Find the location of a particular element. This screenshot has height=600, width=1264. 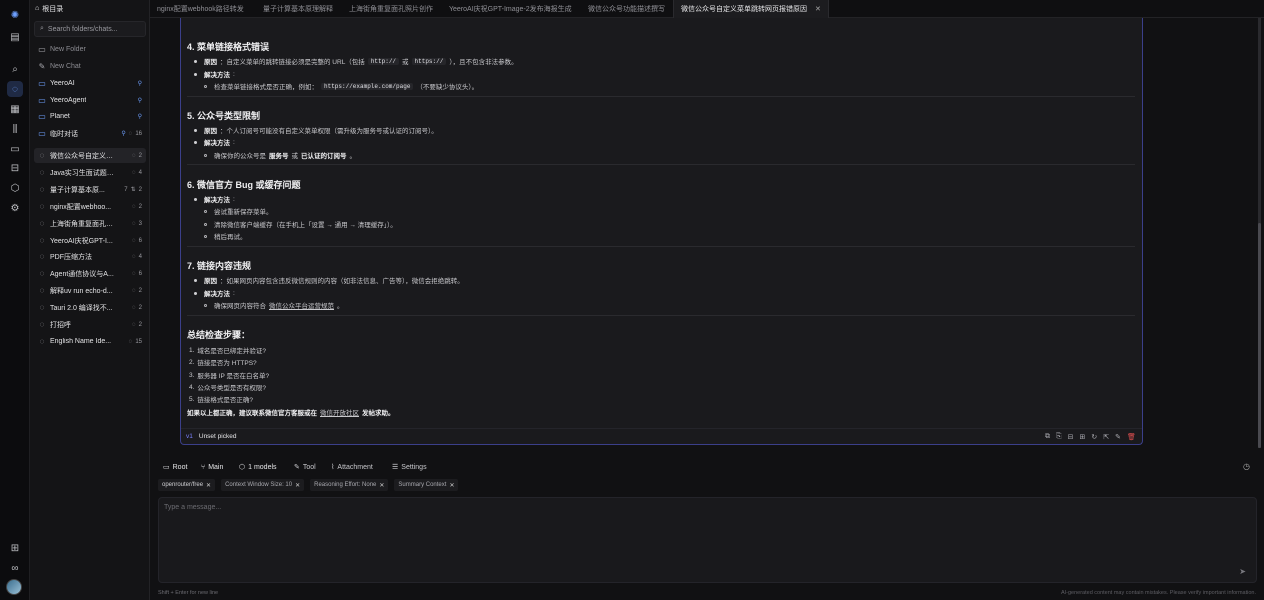

chat-item: ◌ Agent通信协议与A... ◌ 6 is located at coordinates (90, 273).